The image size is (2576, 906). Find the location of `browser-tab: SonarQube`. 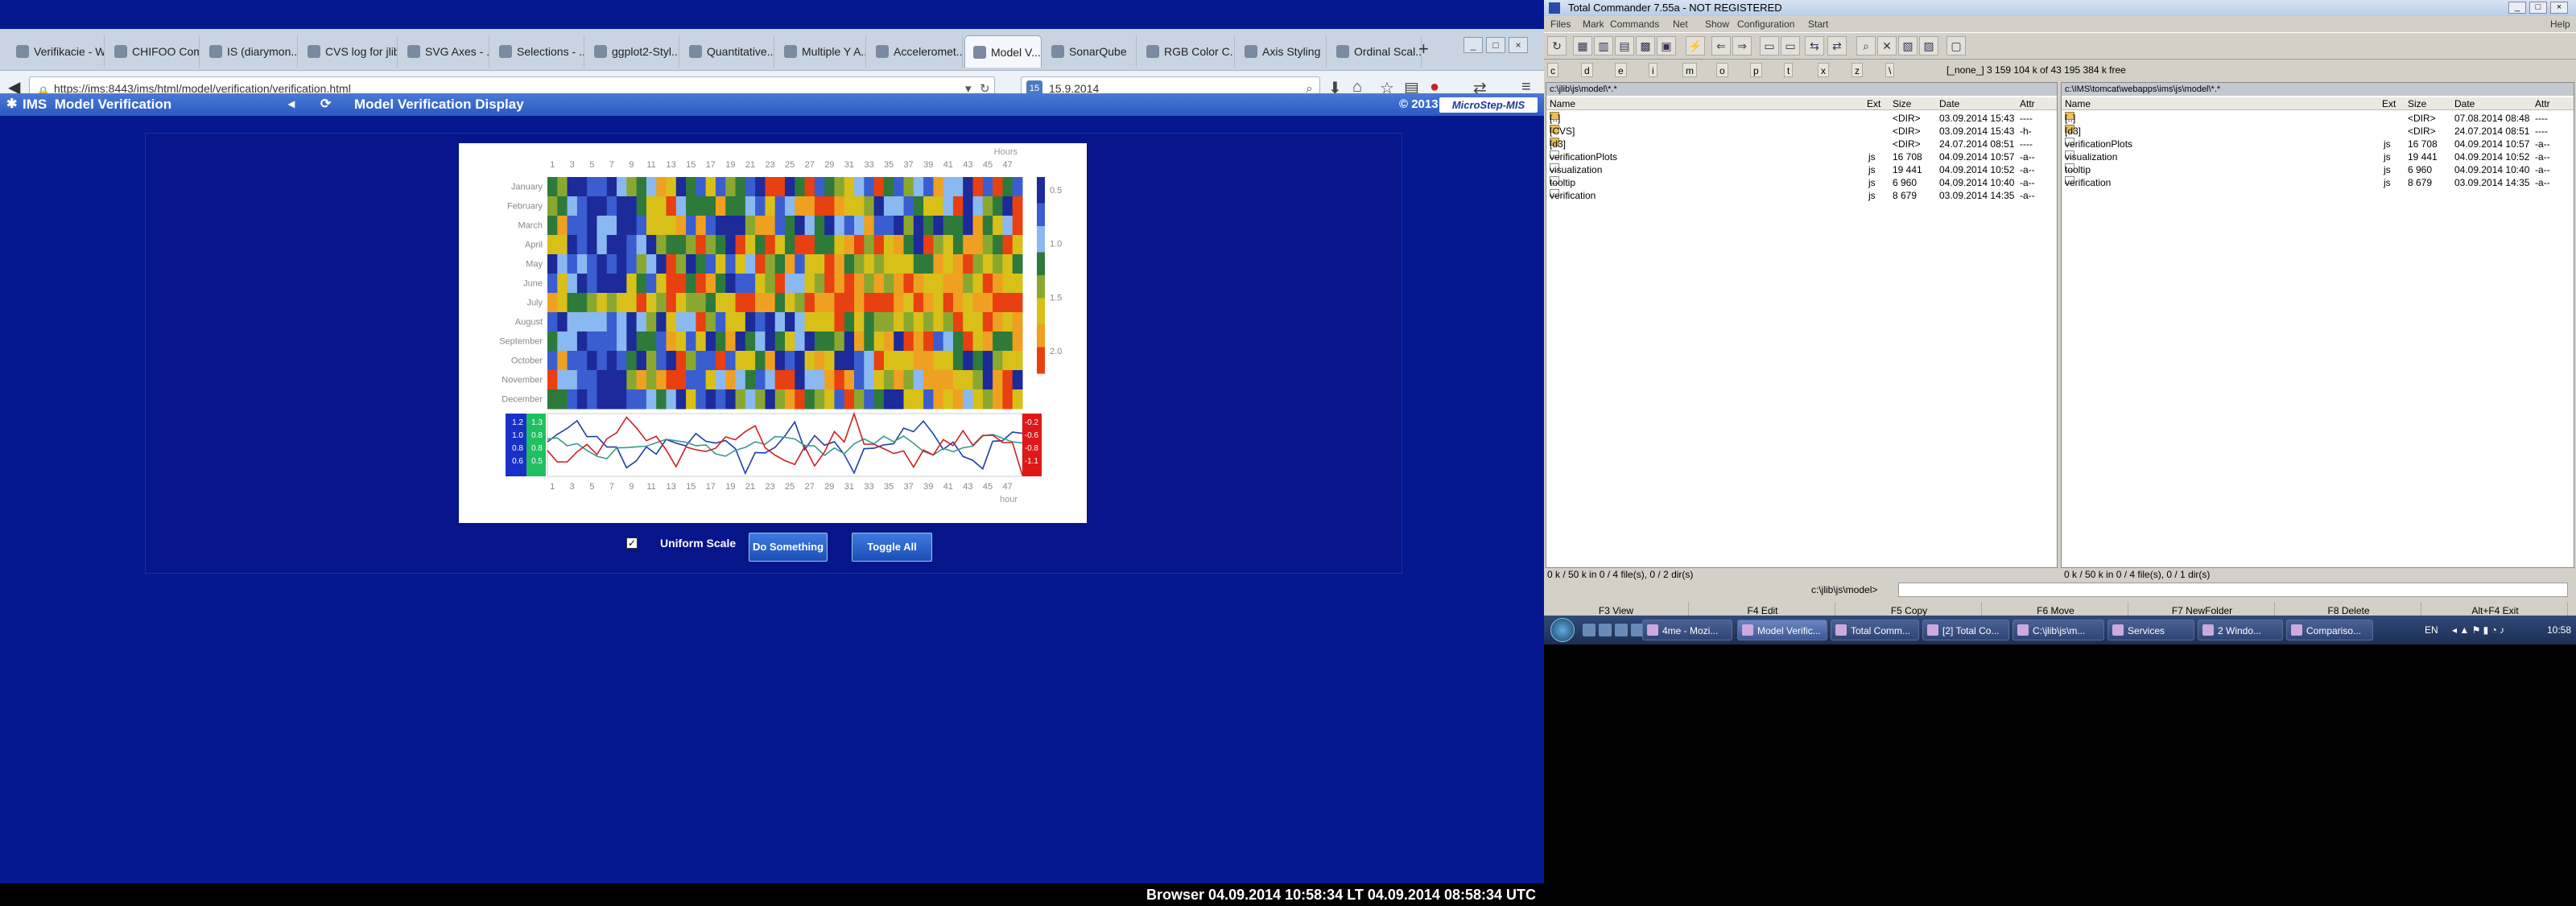

browser-tab: SonarQube is located at coordinates (1090, 51).